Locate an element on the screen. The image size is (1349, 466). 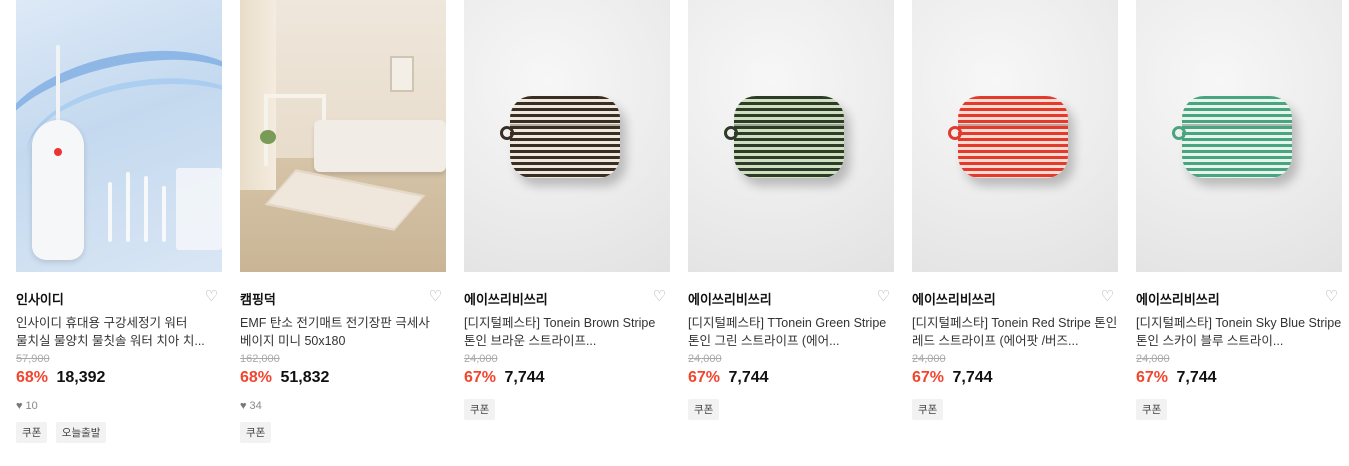
brand-name: 캠핑덕 is located at coordinates (258, 299).